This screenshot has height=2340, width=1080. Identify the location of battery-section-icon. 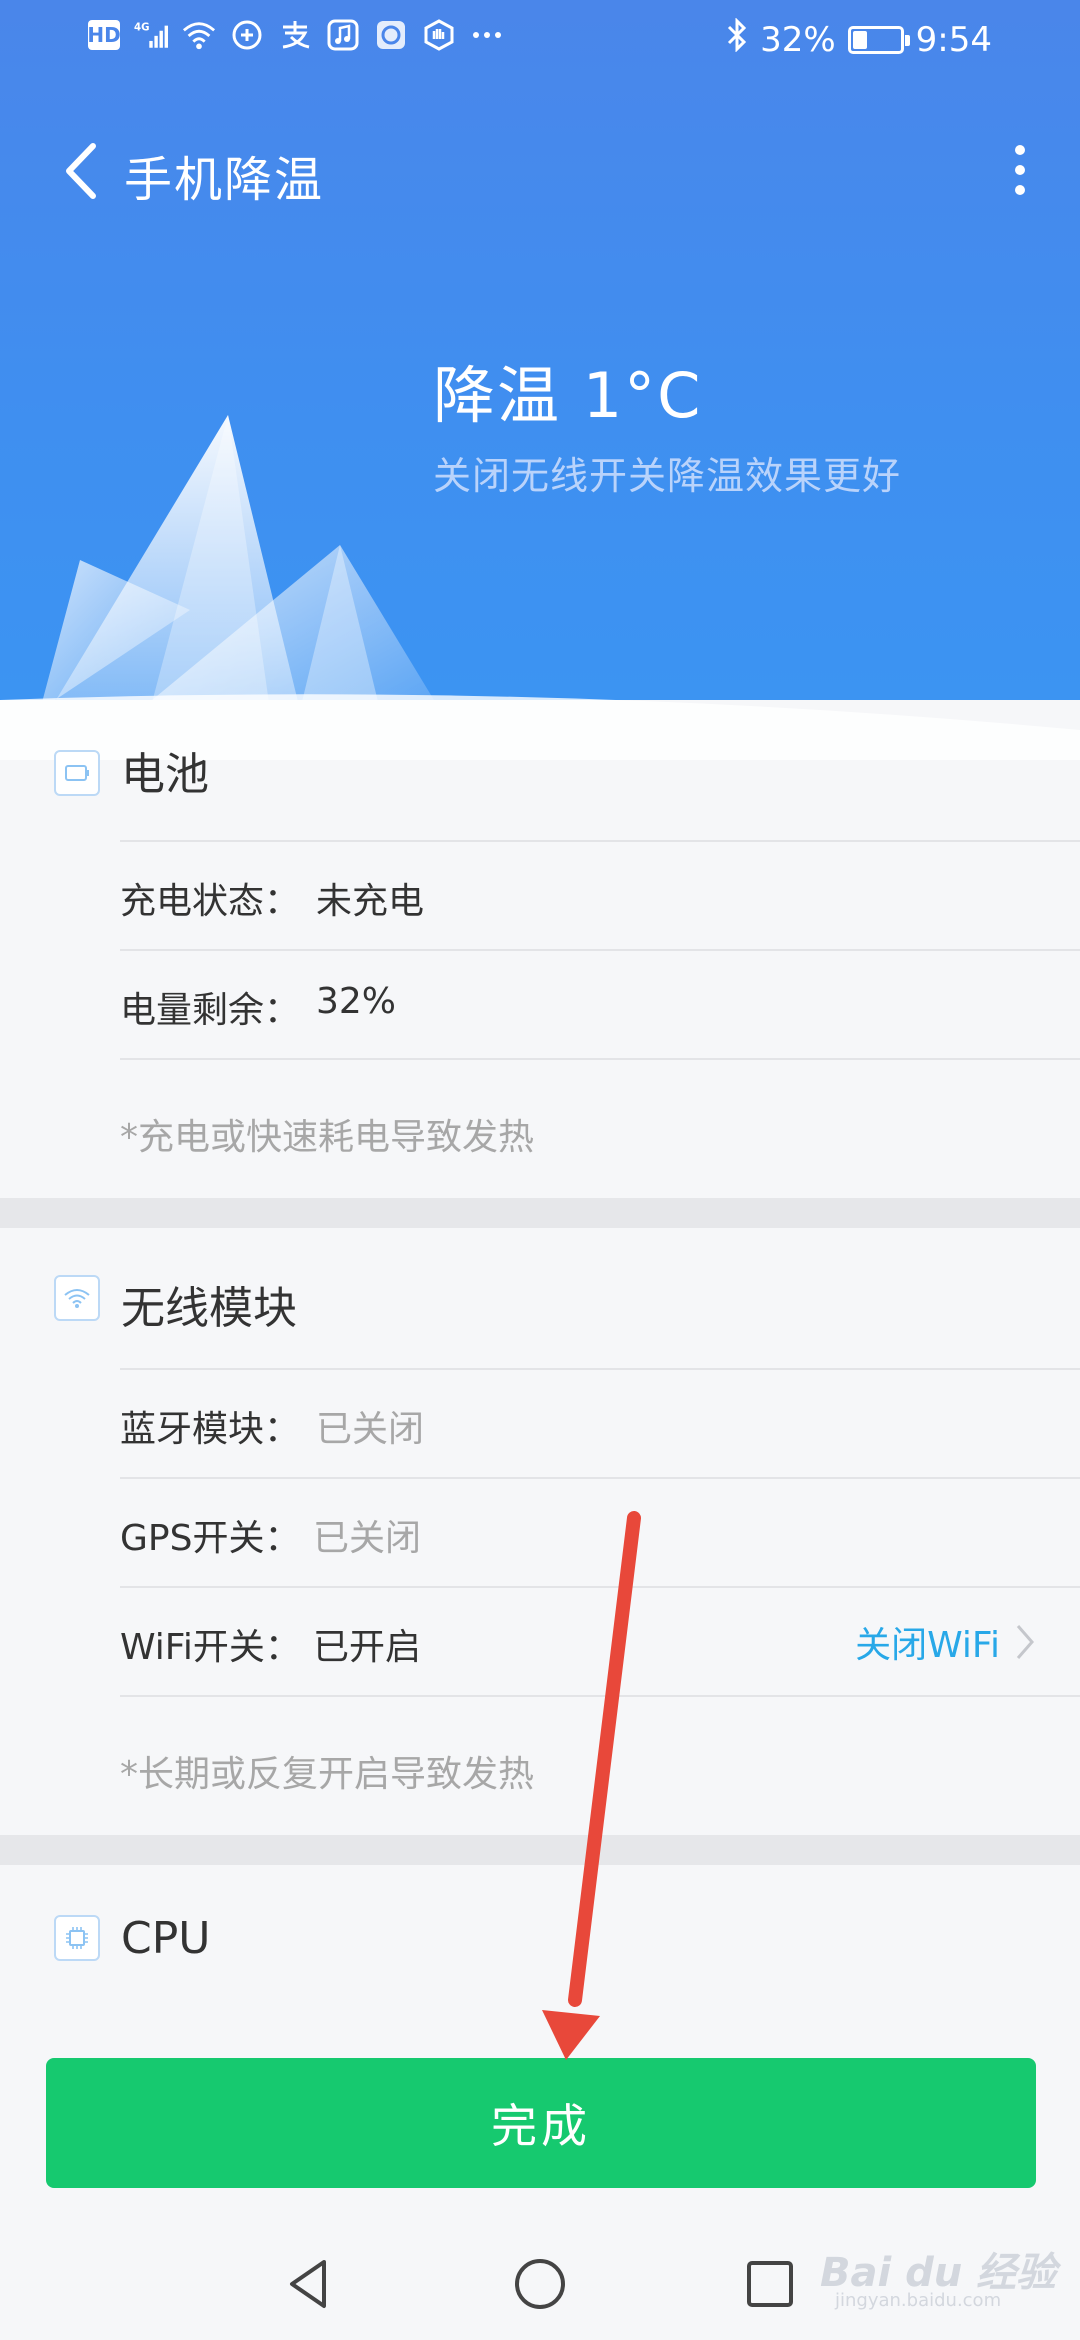
(77, 773).